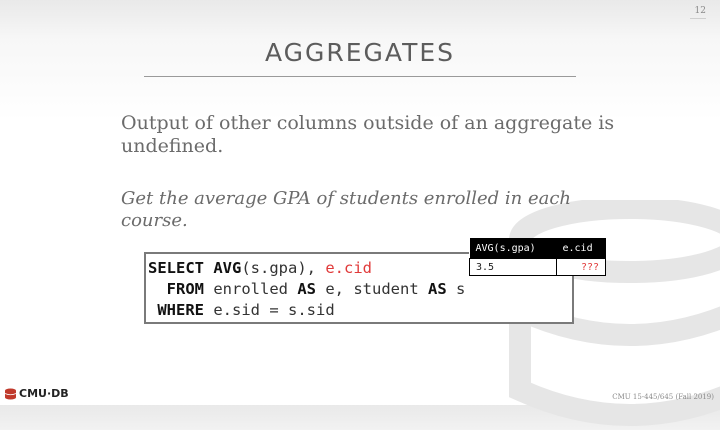 The image size is (720, 430). What do you see at coordinates (456, 289) in the screenshot?
I see `sql-text: s` at bounding box center [456, 289].